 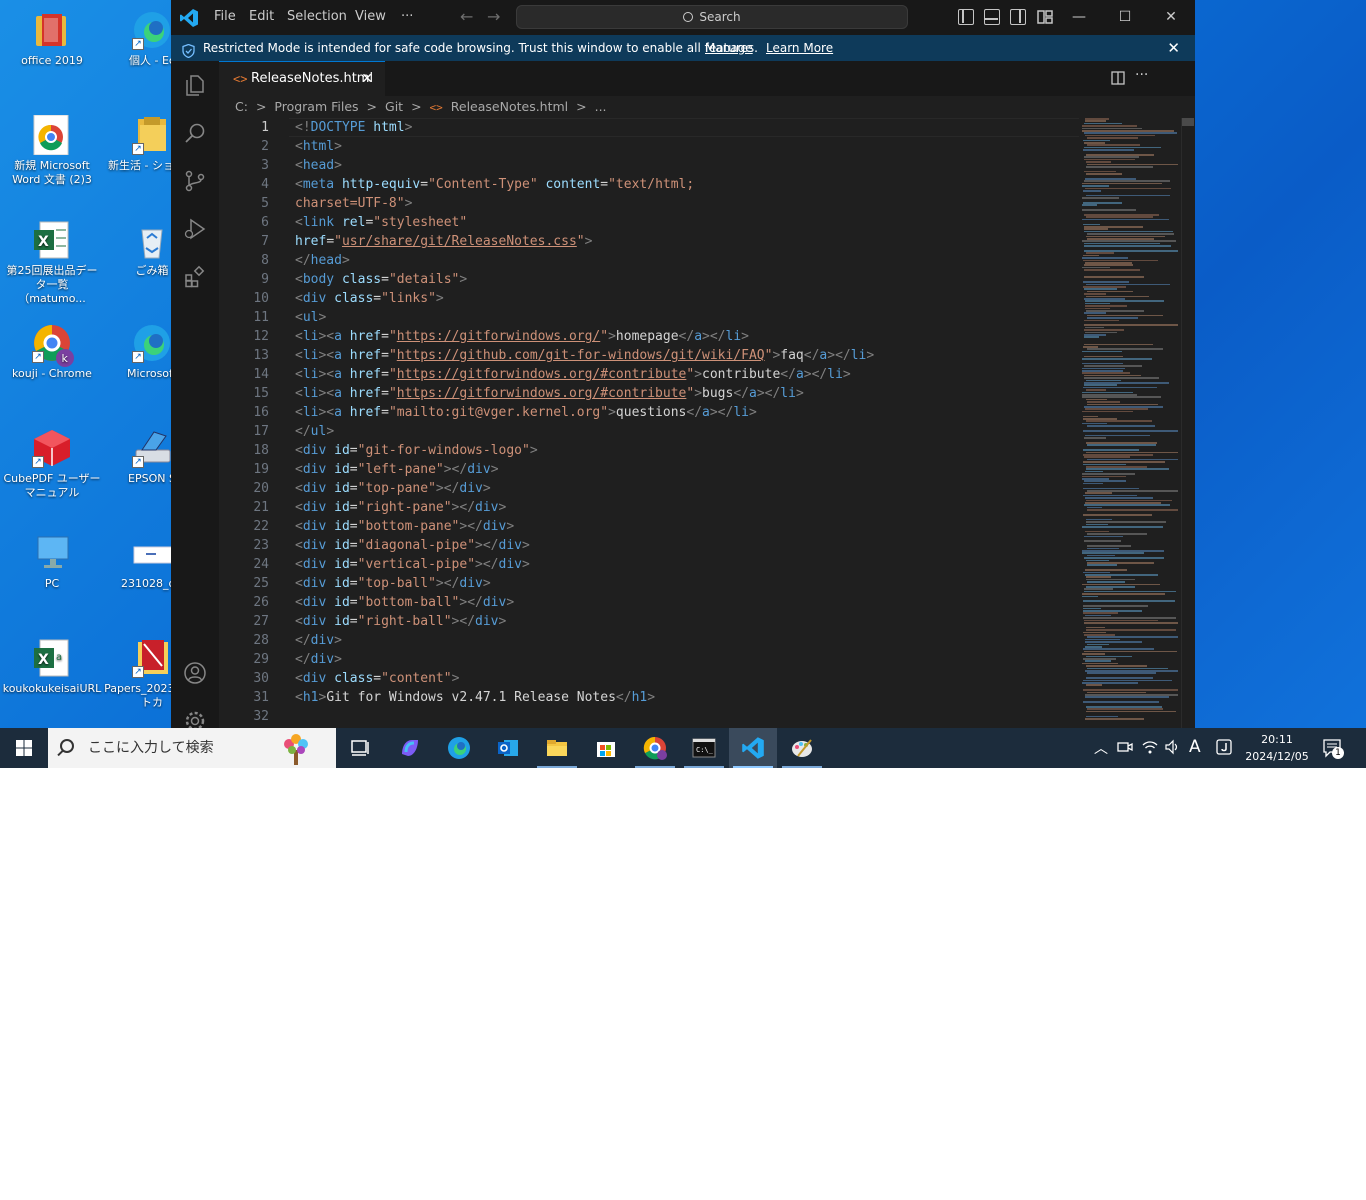 What do you see at coordinates (1111, 157) in the screenshot?
I see `minimap-line` at bounding box center [1111, 157].